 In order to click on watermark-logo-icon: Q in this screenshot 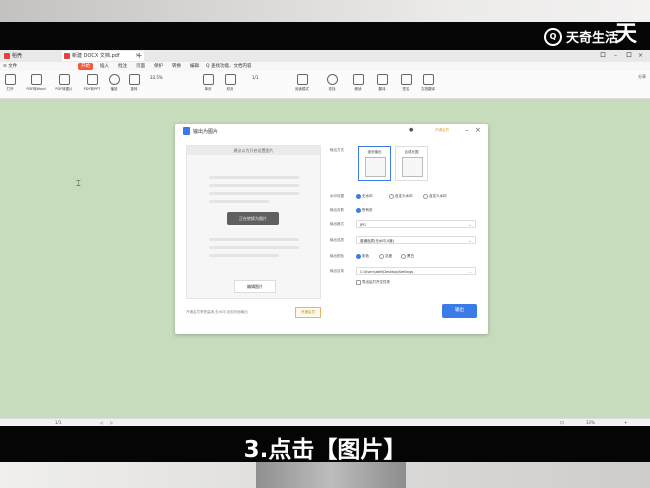, I will do `click(553, 36)`.